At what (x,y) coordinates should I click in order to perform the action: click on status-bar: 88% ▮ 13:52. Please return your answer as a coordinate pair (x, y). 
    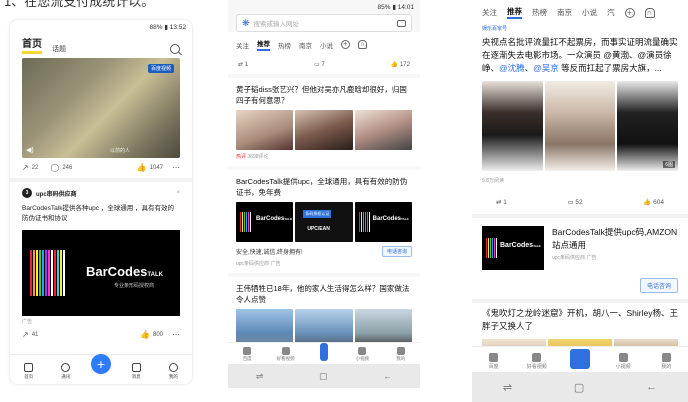
    Looking at the image, I should click on (167, 27).